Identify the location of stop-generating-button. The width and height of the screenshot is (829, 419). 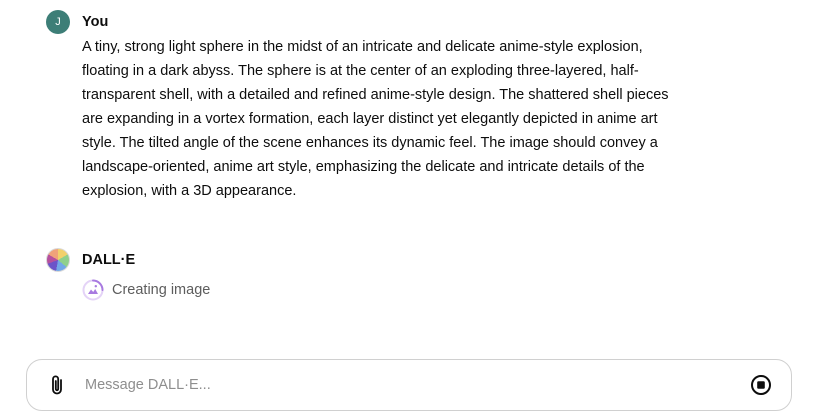
(761, 385).